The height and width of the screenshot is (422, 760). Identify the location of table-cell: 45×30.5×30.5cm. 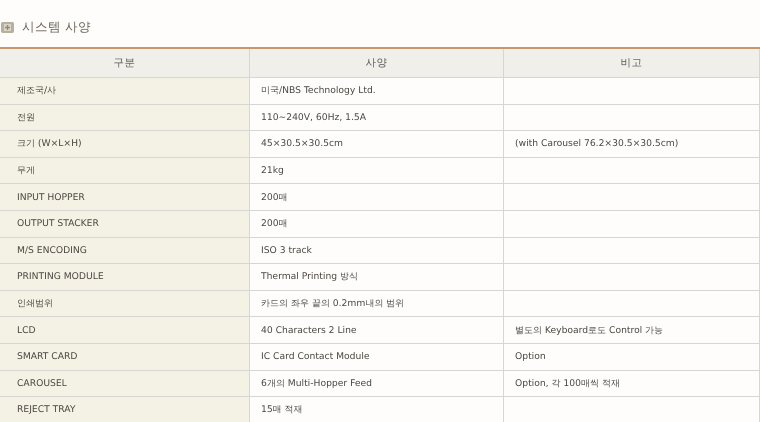
(377, 144).